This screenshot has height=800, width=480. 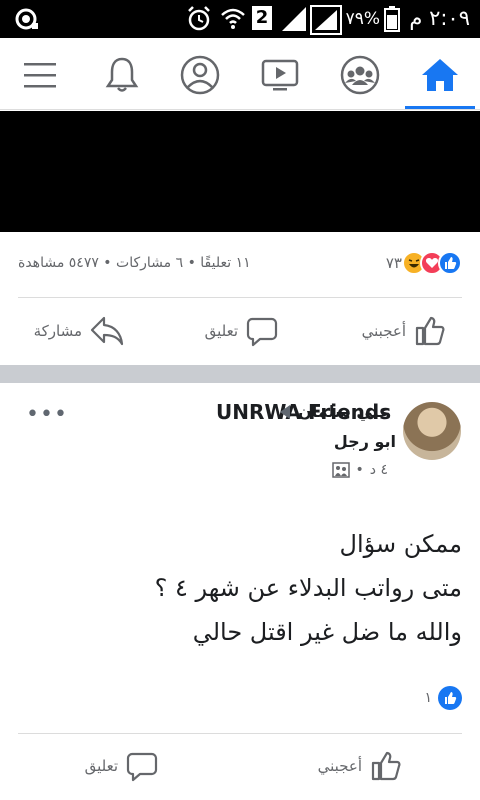 What do you see at coordinates (393, 263) in the screenshot?
I see `reaction-count: ٧٣` at bounding box center [393, 263].